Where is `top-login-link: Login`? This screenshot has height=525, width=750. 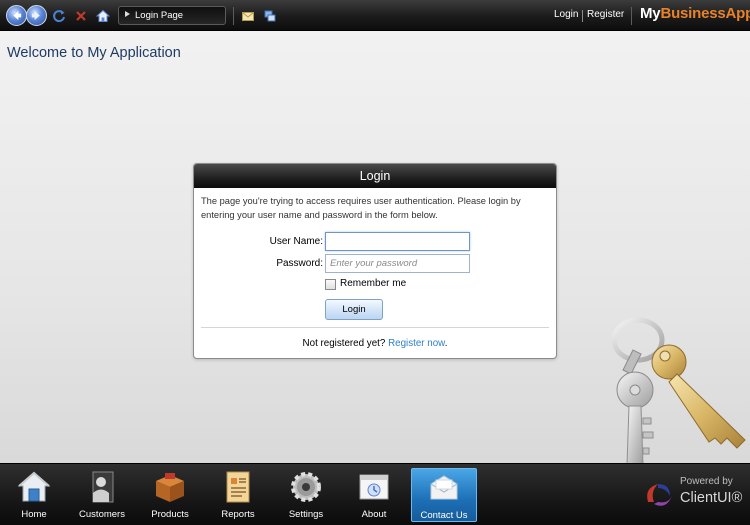
top-login-link: Login is located at coordinates (566, 14).